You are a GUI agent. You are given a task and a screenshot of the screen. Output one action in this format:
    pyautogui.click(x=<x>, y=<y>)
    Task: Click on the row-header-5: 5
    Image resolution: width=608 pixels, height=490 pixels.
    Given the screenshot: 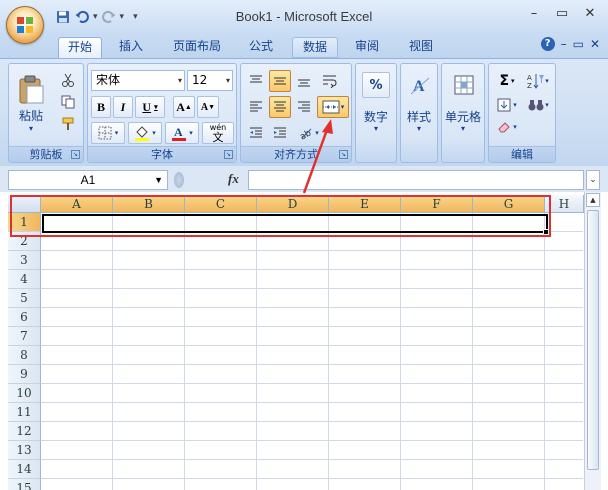 What is the action you would take?
    pyautogui.click(x=24, y=298)
    